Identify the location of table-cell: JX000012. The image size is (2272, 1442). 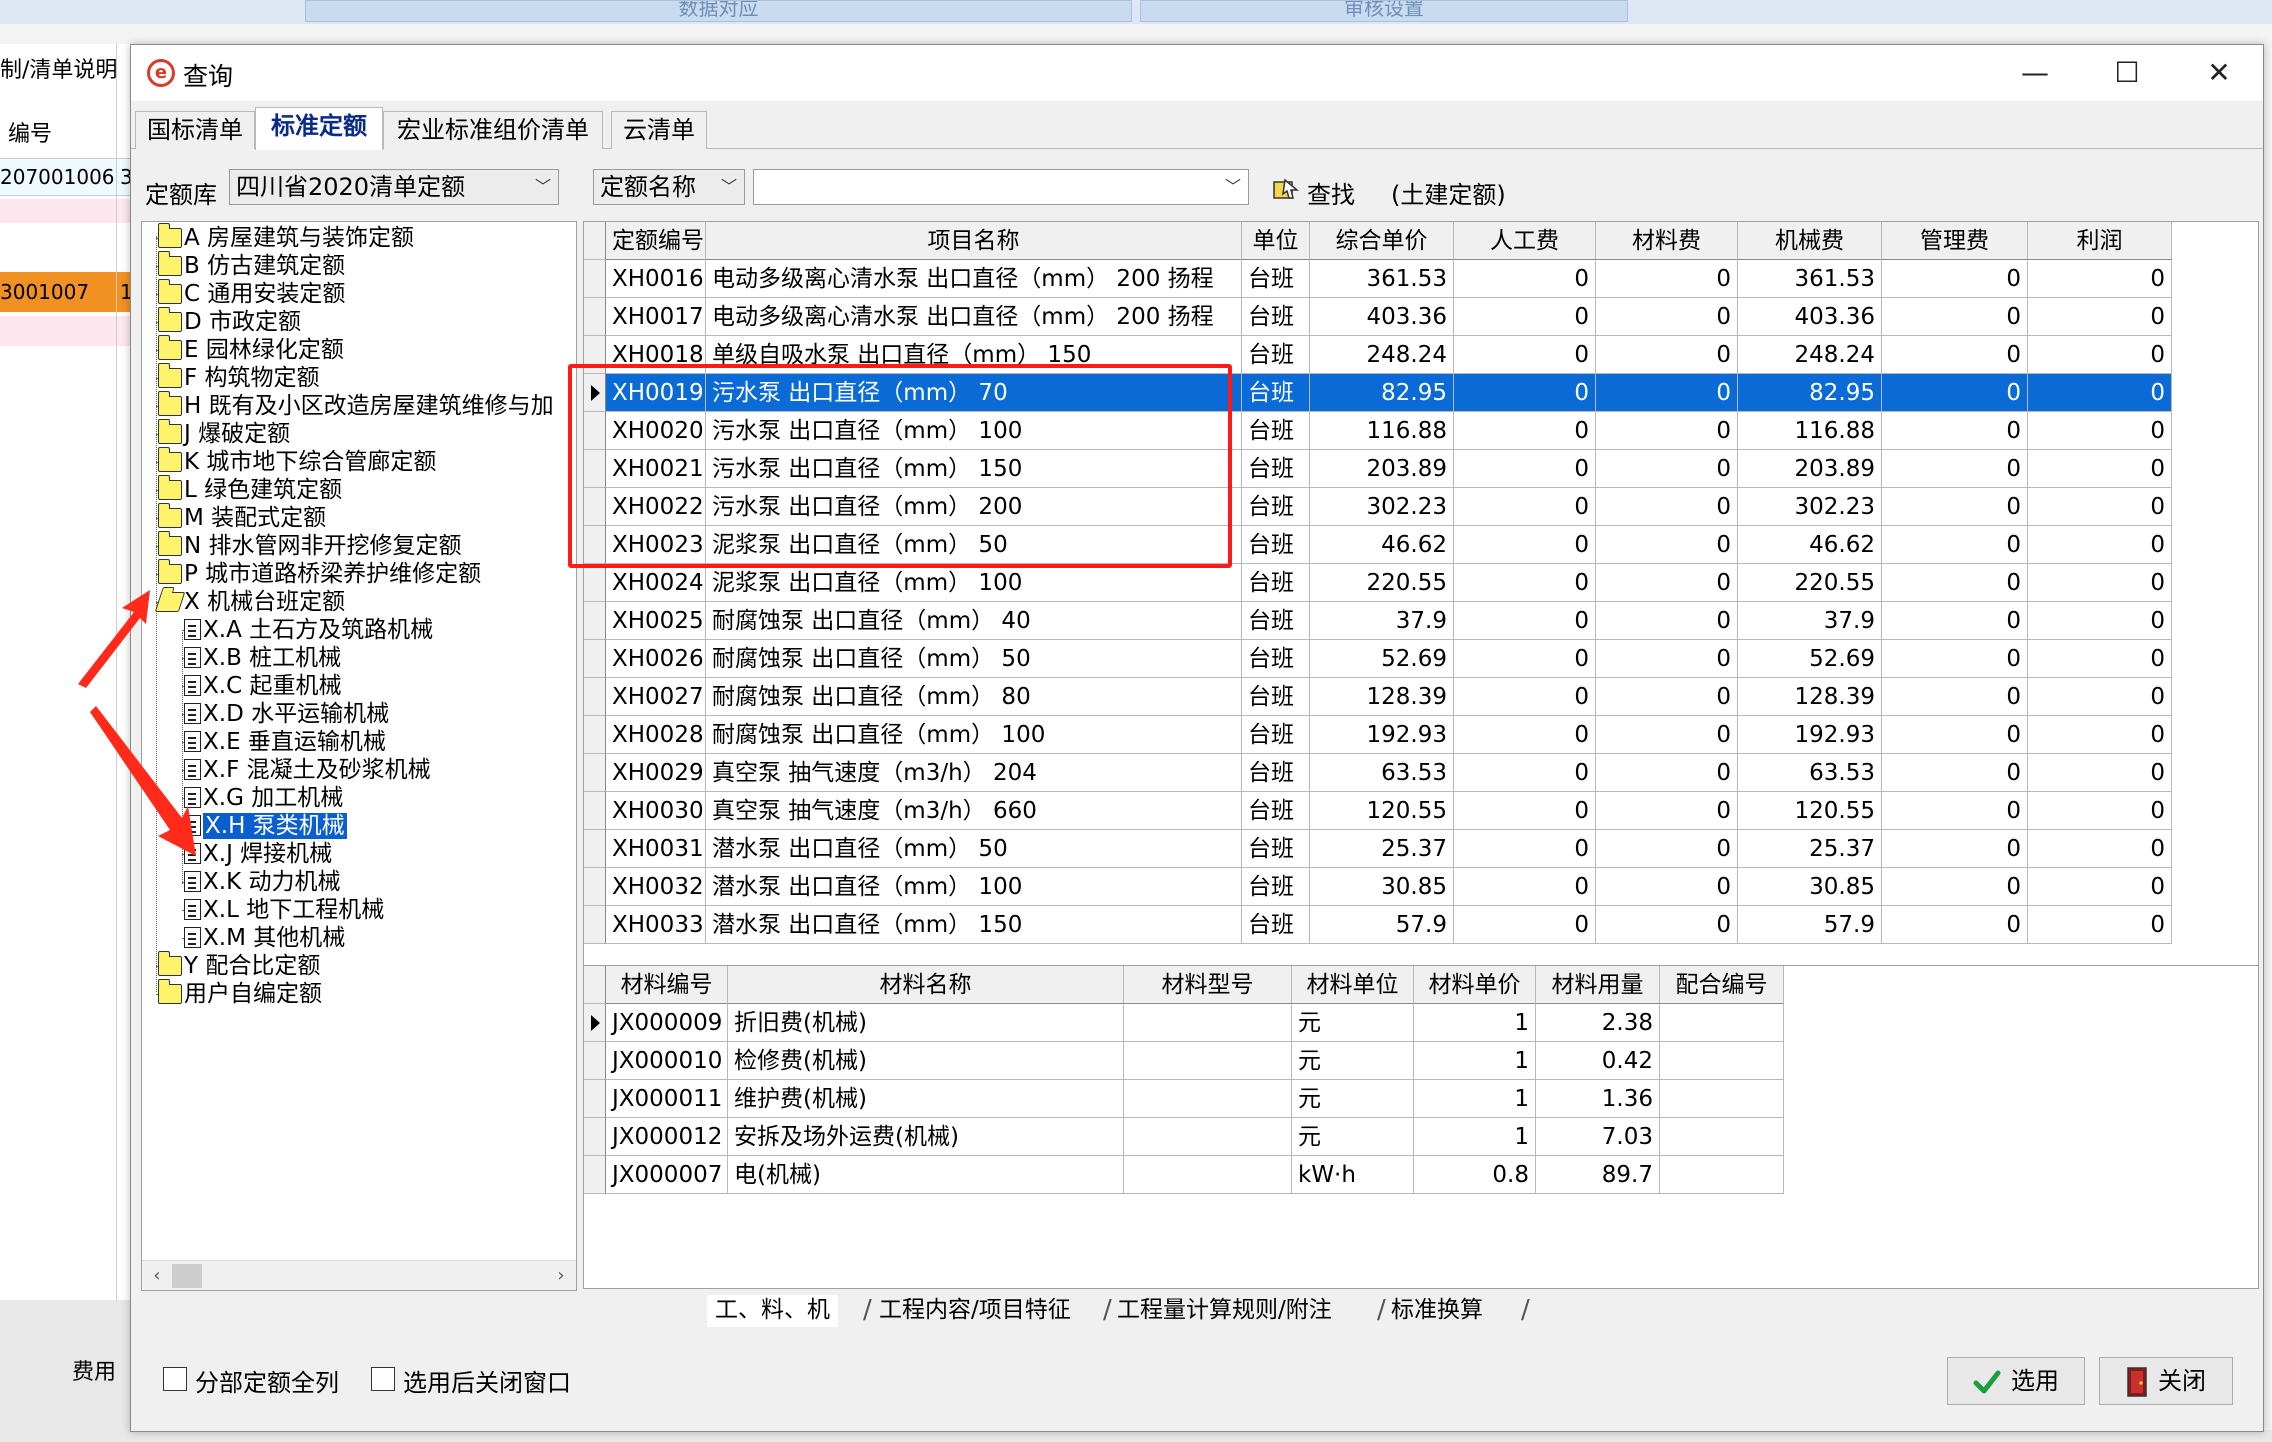
(667, 1137).